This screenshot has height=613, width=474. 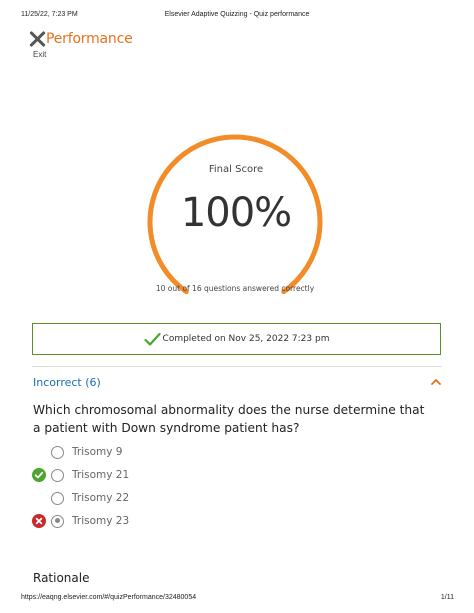 I want to click on completion-text: Completed on Nov 25, 2022 7:23 pm, so click(x=246, y=339).